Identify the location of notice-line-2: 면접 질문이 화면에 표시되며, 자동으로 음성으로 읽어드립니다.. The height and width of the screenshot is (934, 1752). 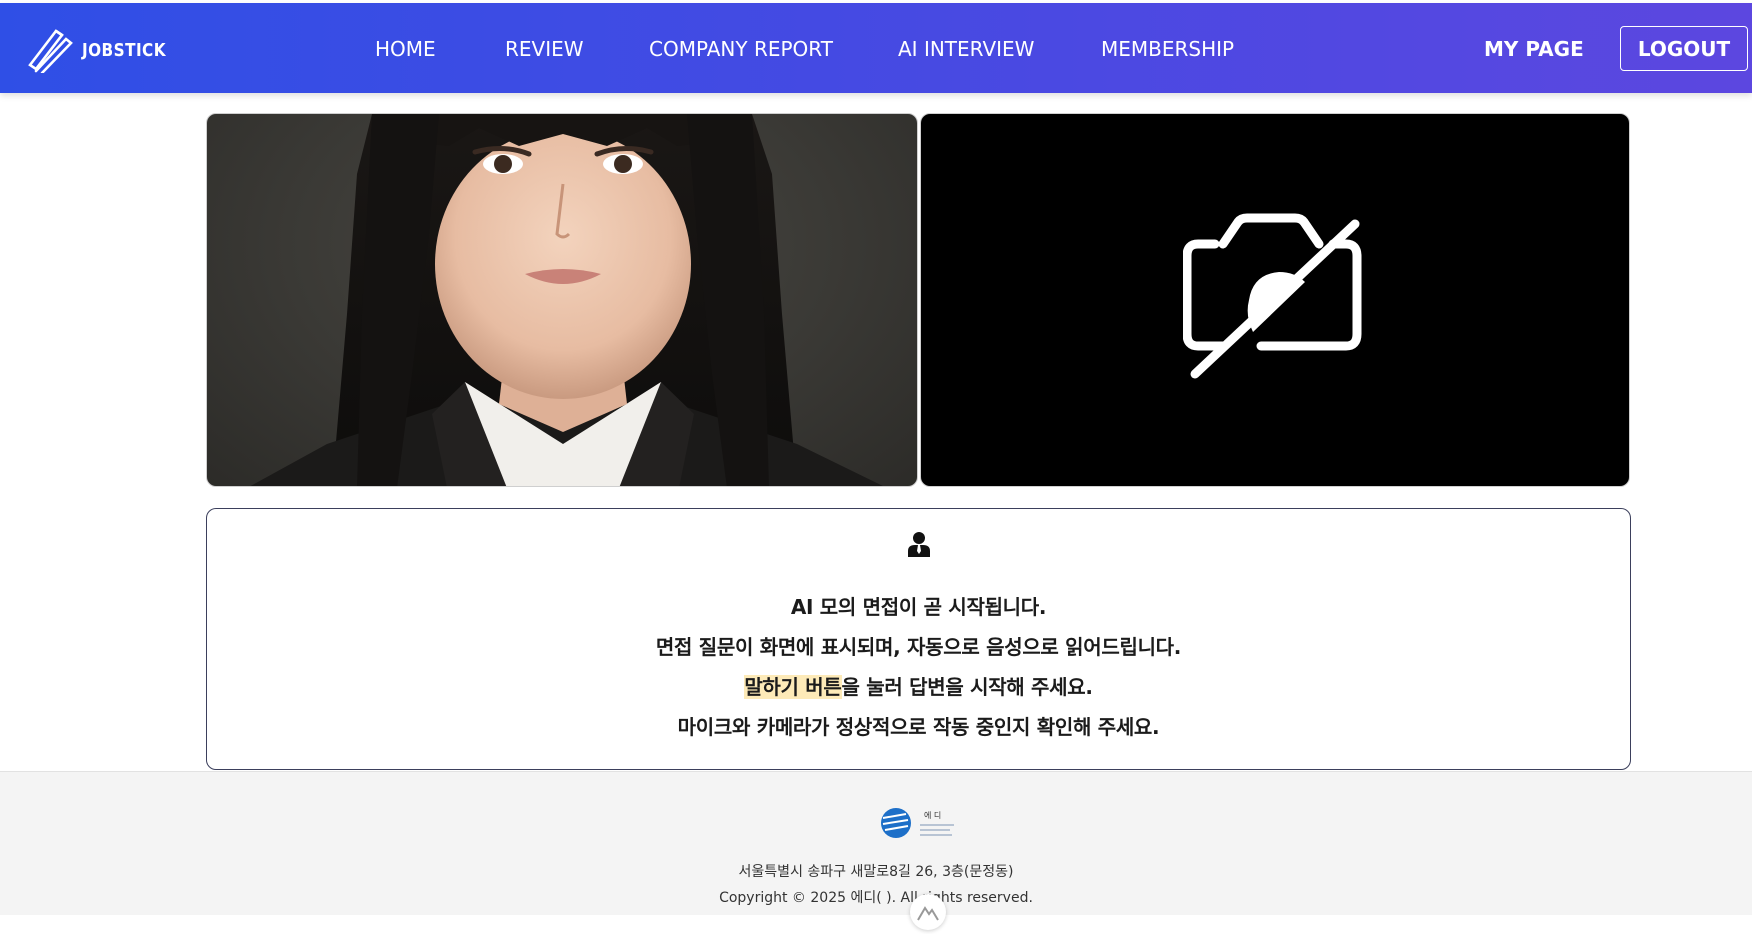
(918, 647).